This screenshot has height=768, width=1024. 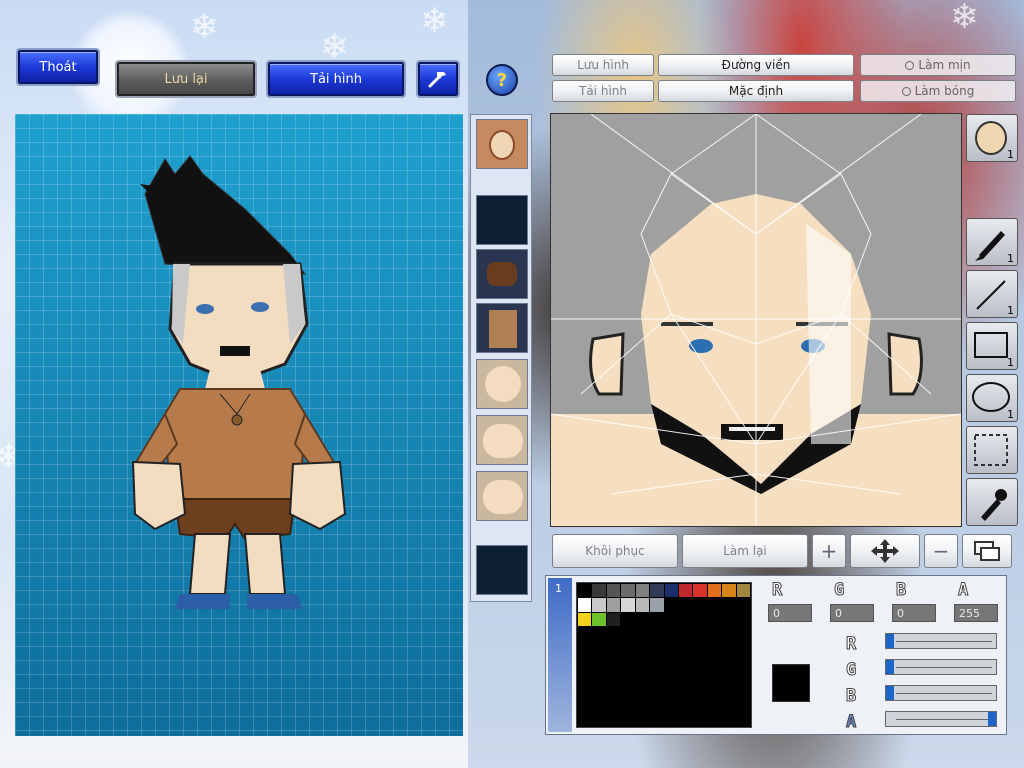 I want to click on move-button, so click(x=885, y=551).